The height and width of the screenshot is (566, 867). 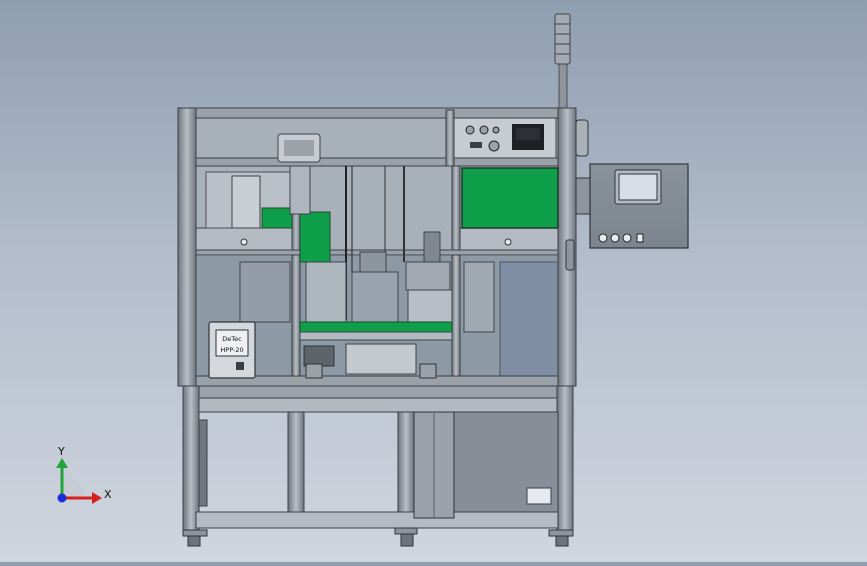 What do you see at coordinates (632, 206) in the screenshot?
I see `hmi-cabinet` at bounding box center [632, 206].